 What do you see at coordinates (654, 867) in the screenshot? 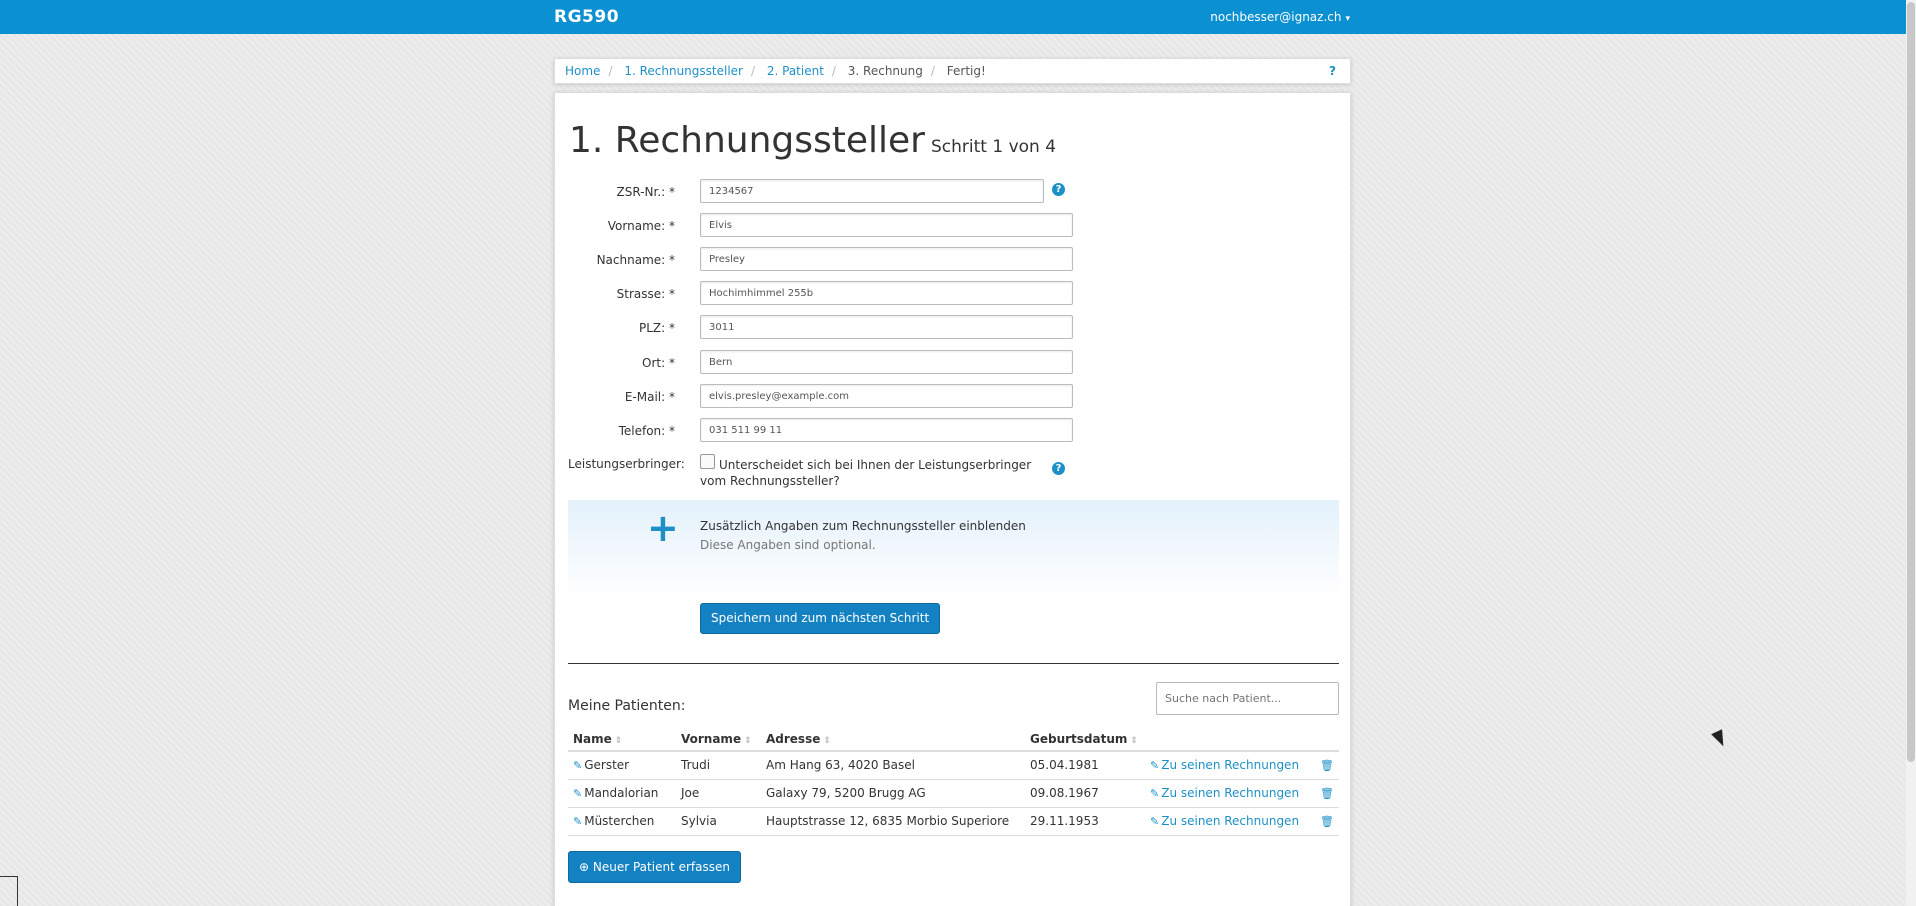
I see `new-patient-button: ⊕ Neuer Patient erfassen` at bounding box center [654, 867].